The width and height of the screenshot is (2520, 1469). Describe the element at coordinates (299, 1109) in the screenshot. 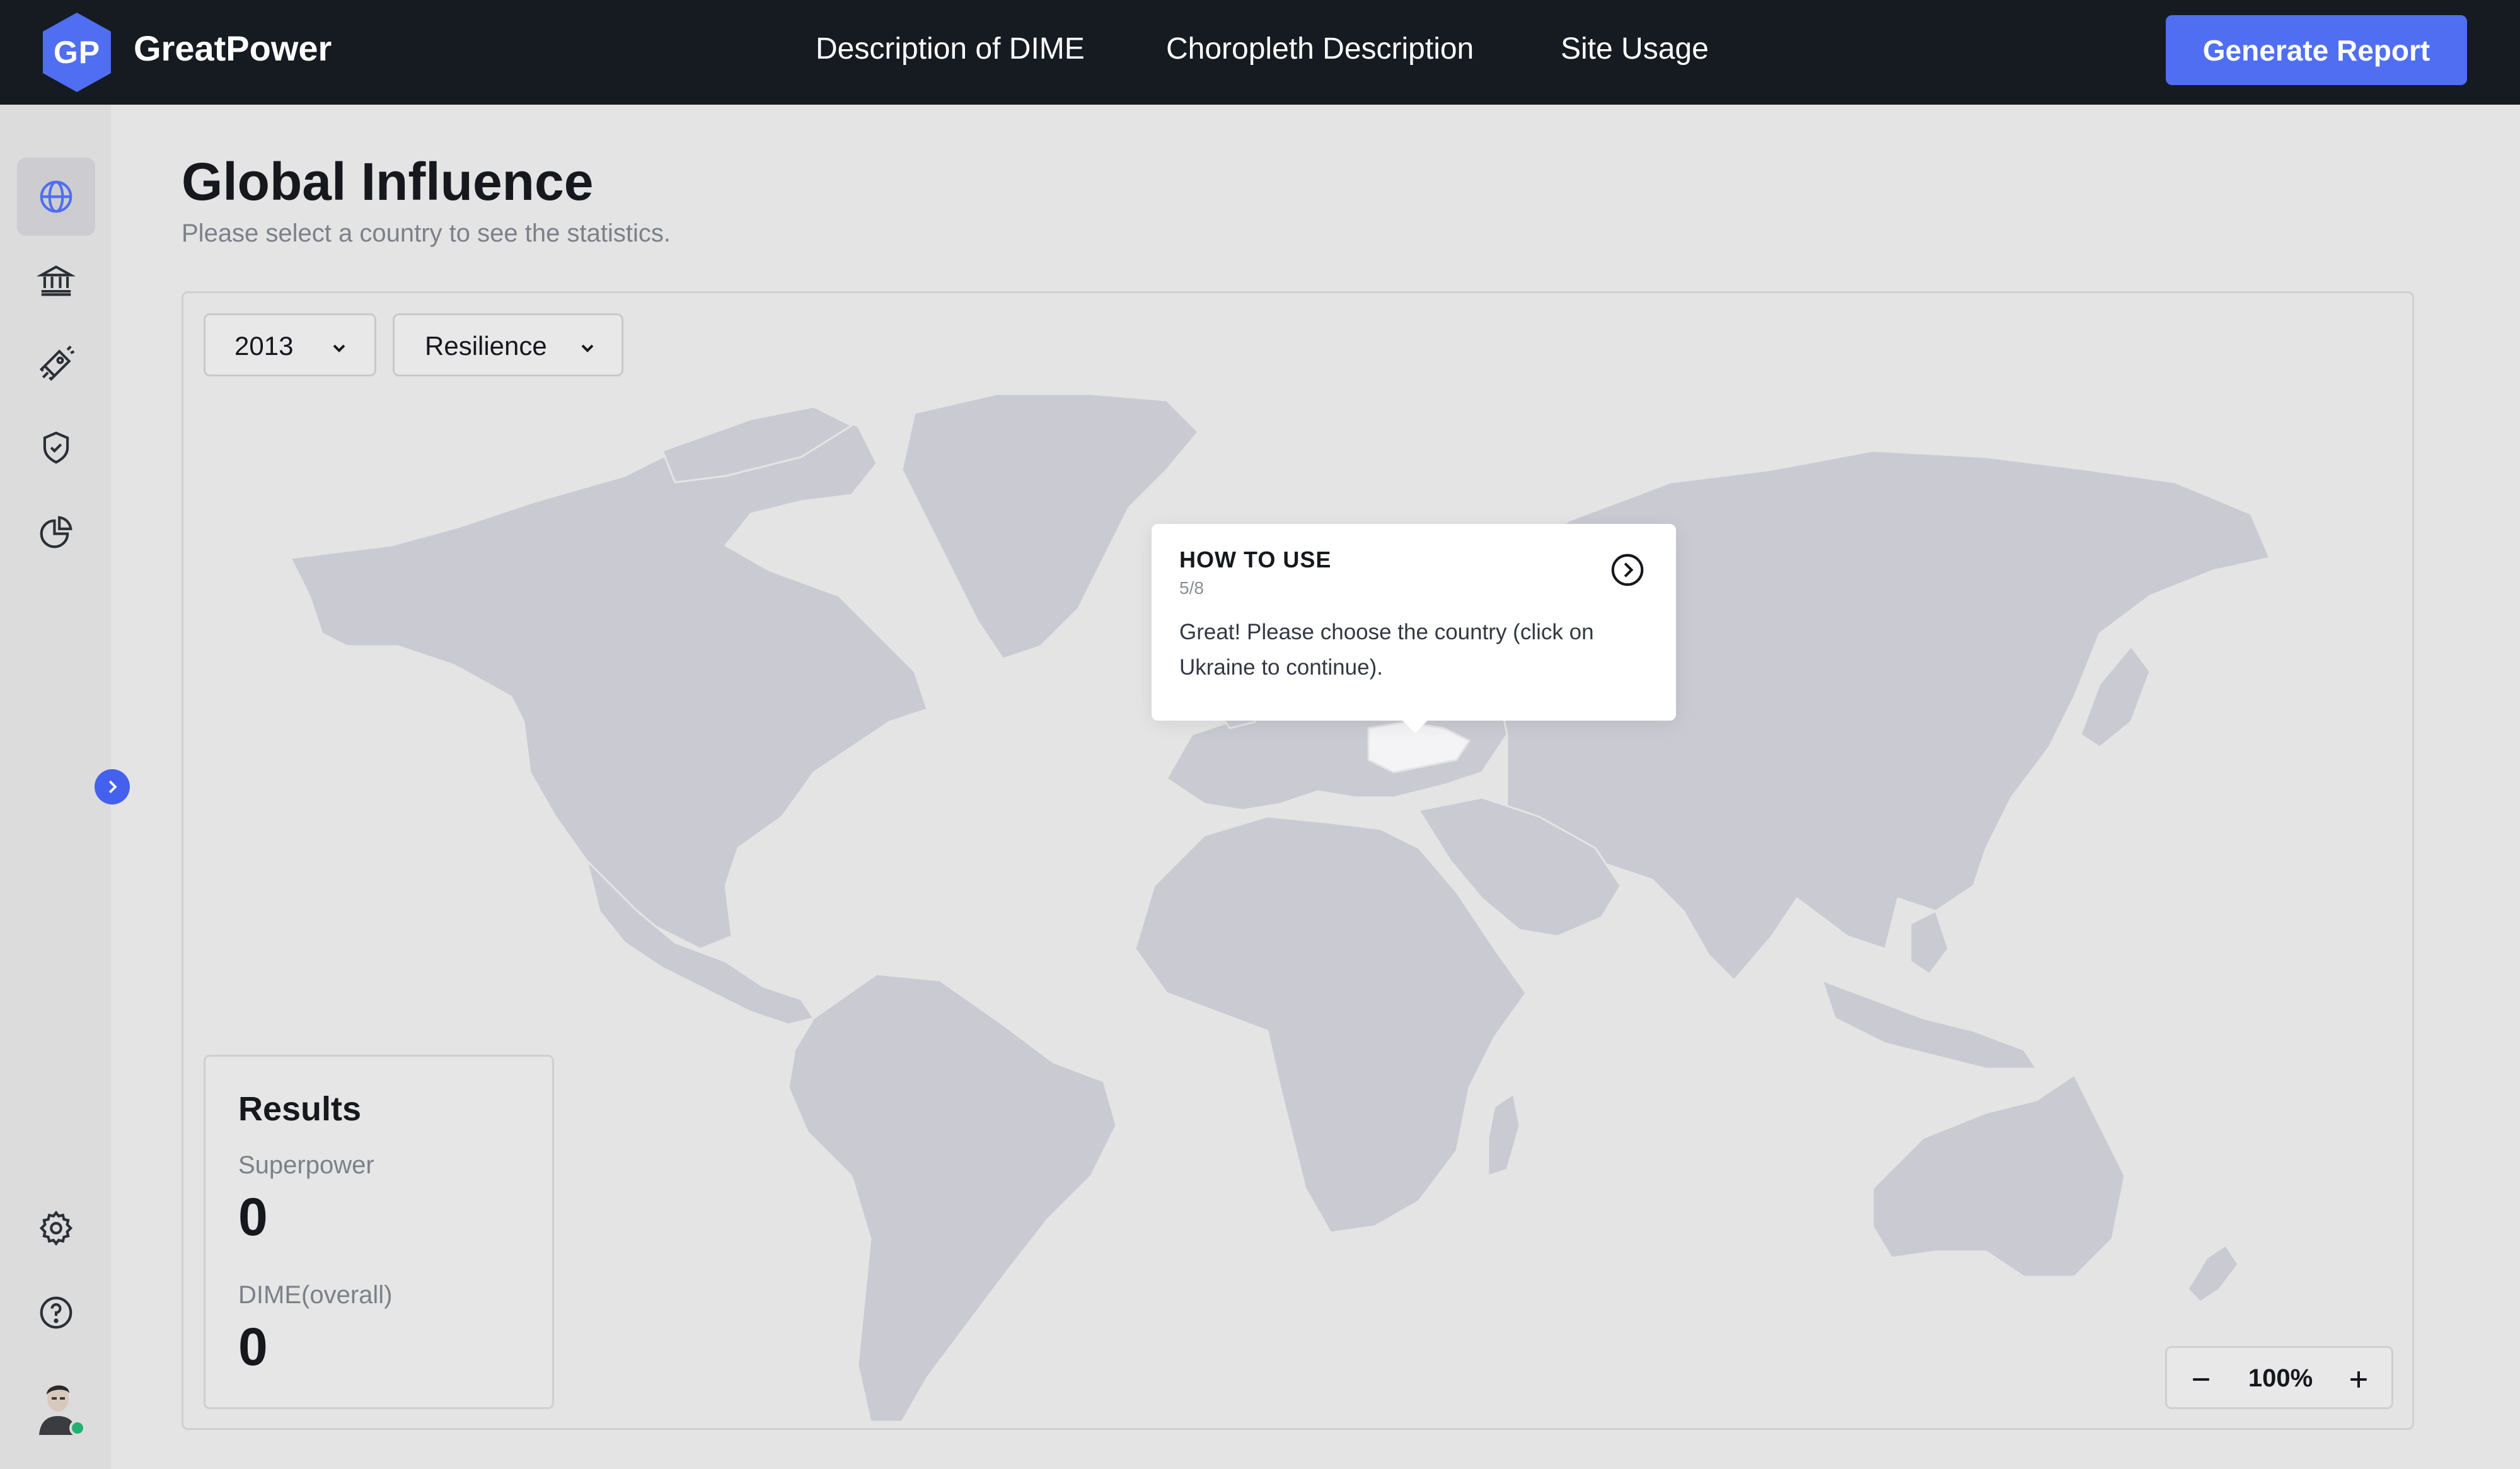

I see `results-title: Results` at that location.